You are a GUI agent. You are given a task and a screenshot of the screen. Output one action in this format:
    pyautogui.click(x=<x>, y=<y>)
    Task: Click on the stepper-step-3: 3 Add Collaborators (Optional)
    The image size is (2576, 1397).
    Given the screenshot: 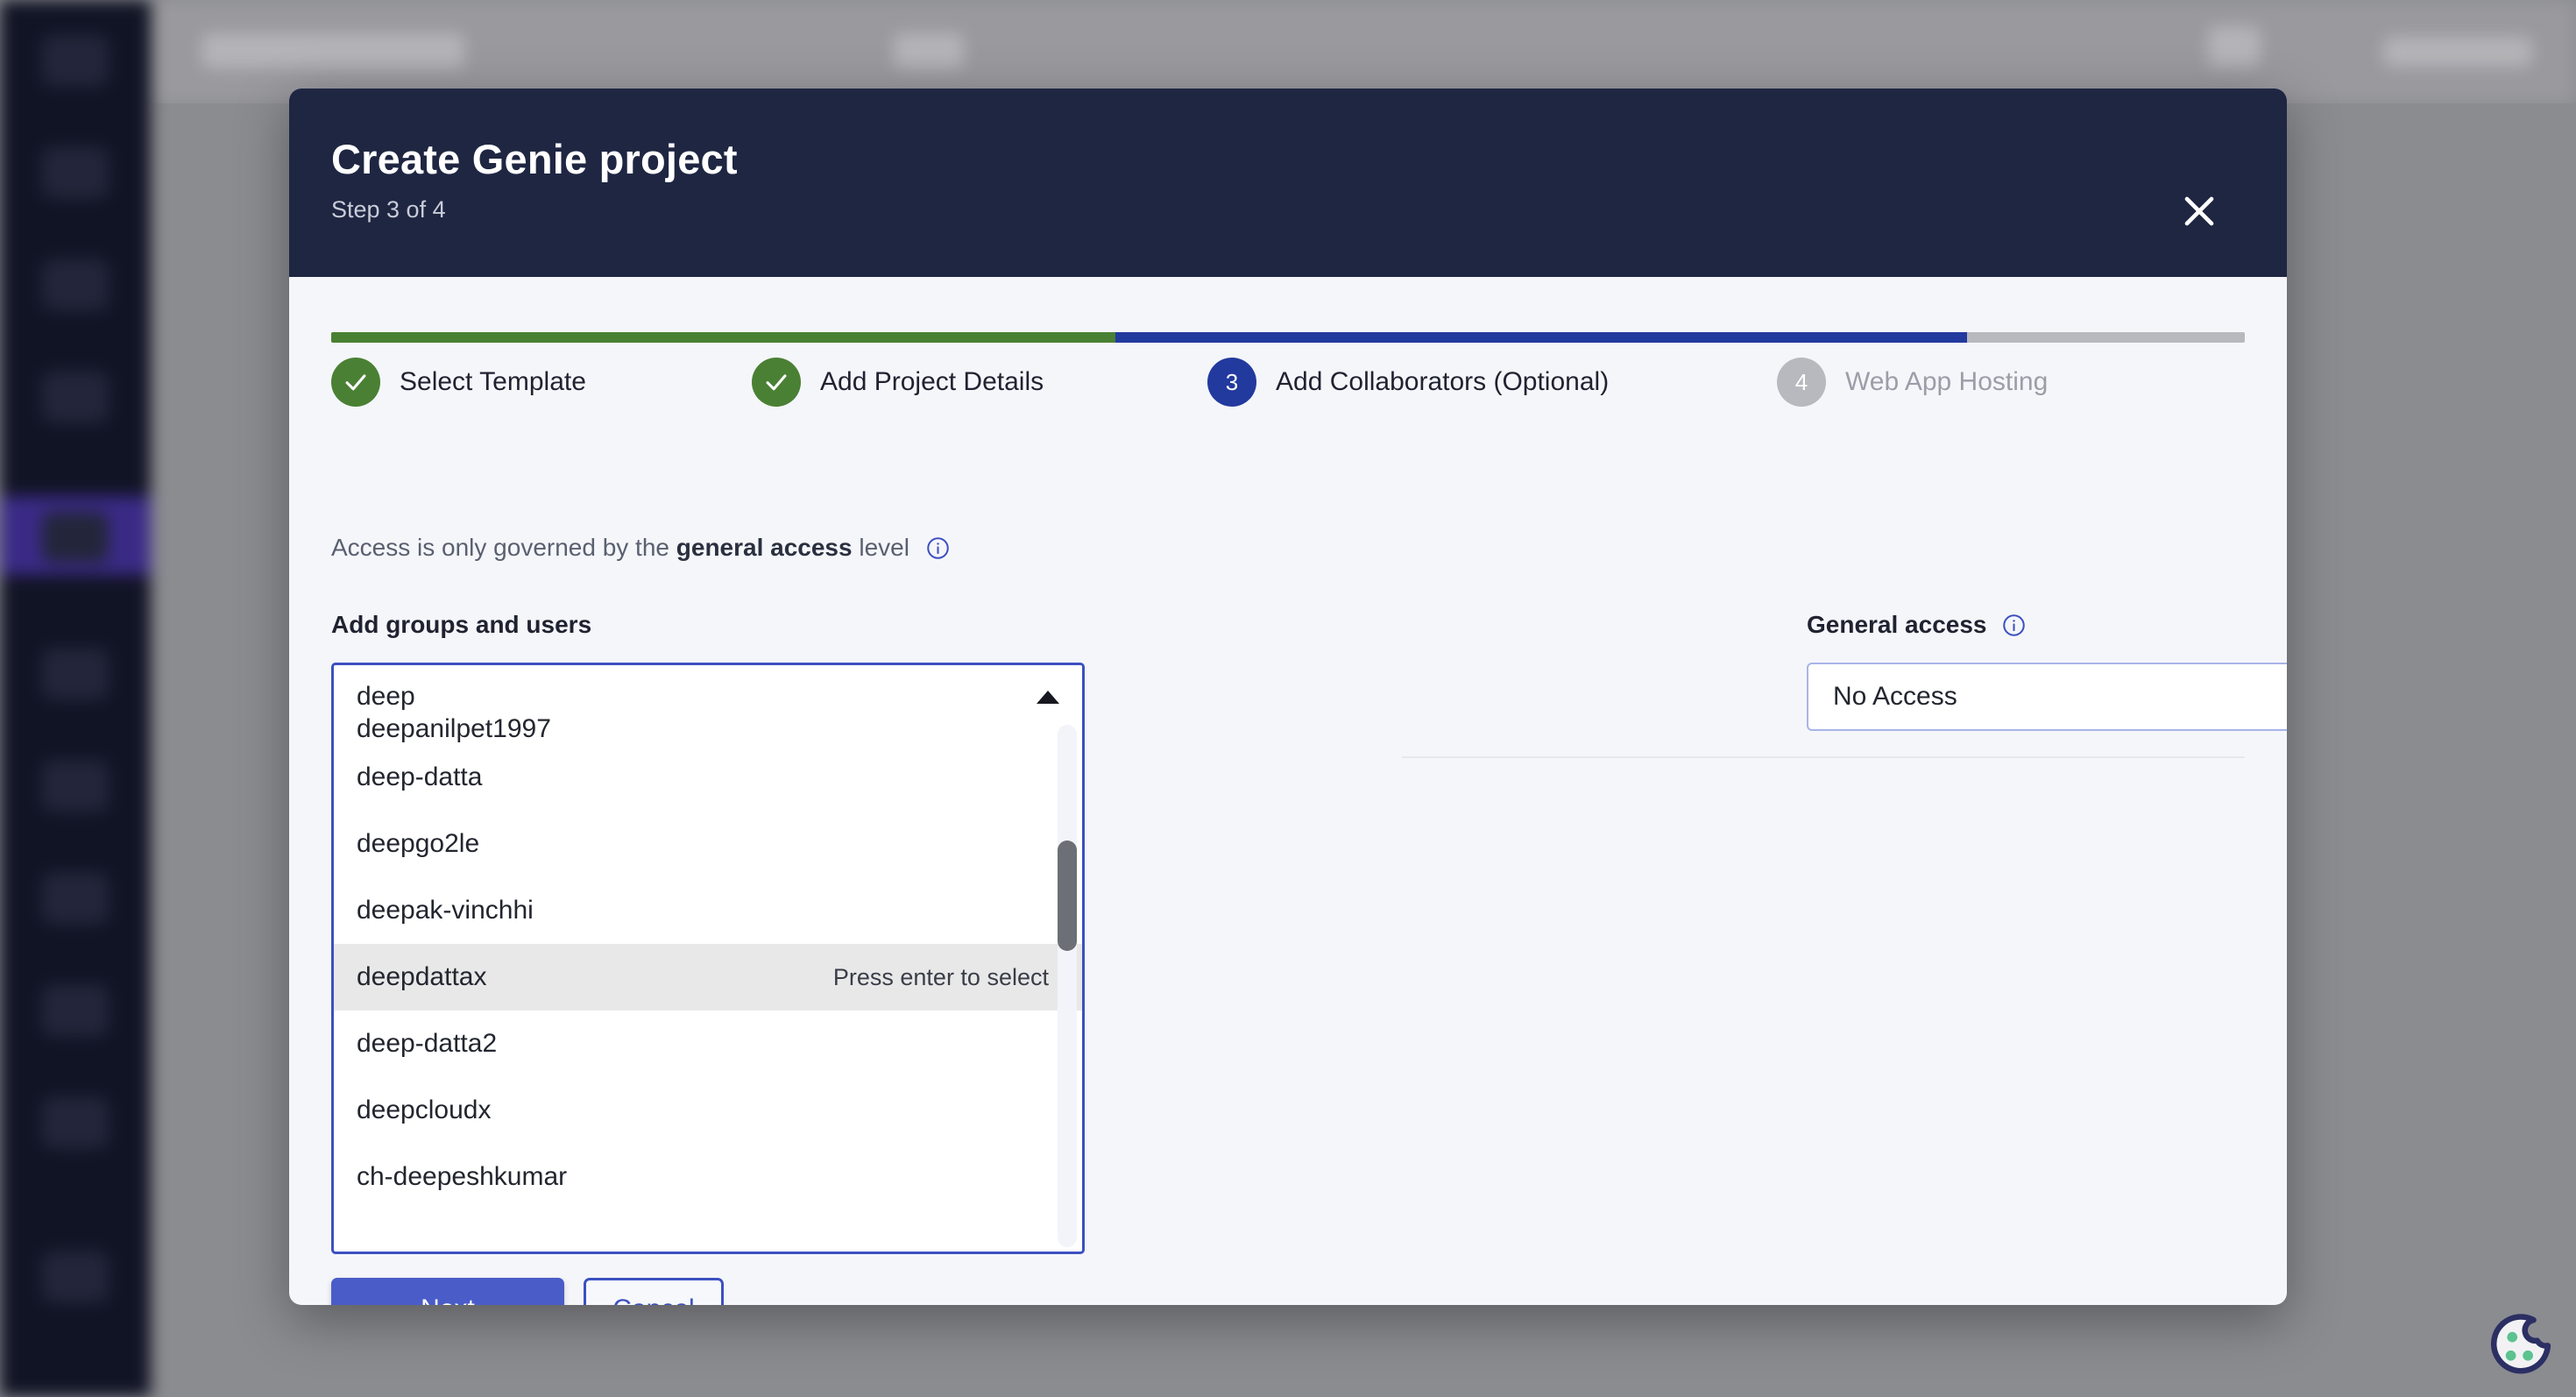 What is the action you would take?
    pyautogui.click(x=1492, y=382)
    